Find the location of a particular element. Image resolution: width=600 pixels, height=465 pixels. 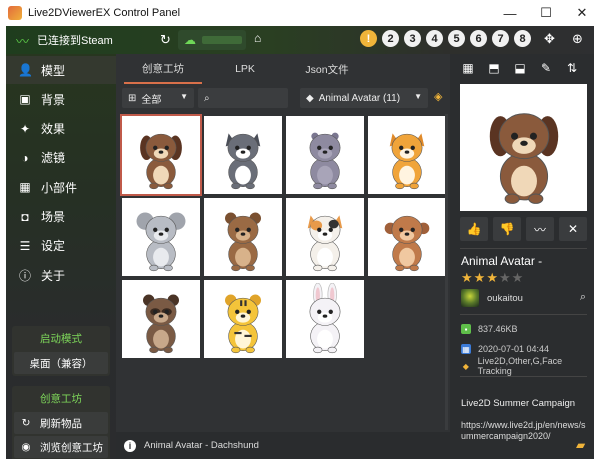

contrast-icon: ◑ is located at coordinates (25, 157).